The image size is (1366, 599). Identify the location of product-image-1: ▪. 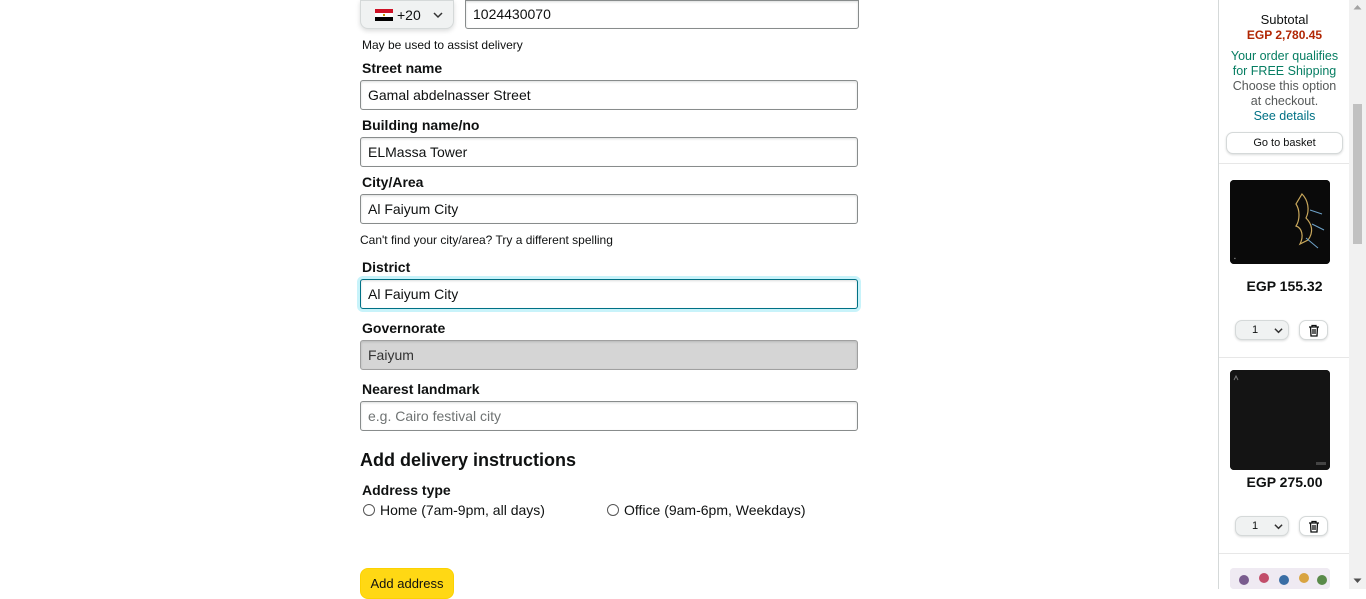
(1280, 222).